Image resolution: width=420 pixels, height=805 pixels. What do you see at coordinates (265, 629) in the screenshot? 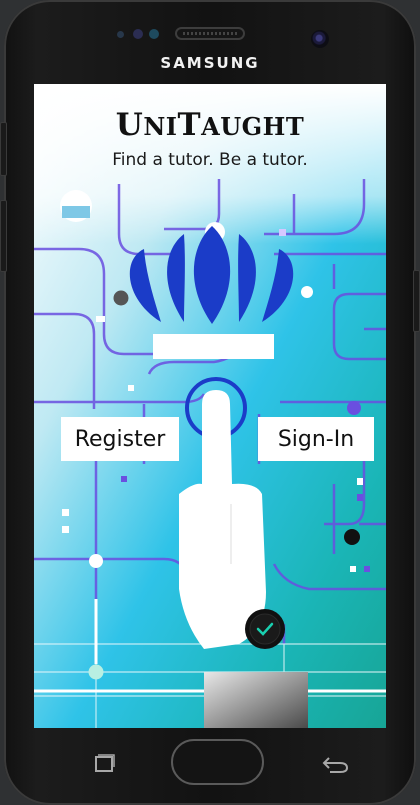
I see `checkmark-watch-icon` at bounding box center [265, 629].